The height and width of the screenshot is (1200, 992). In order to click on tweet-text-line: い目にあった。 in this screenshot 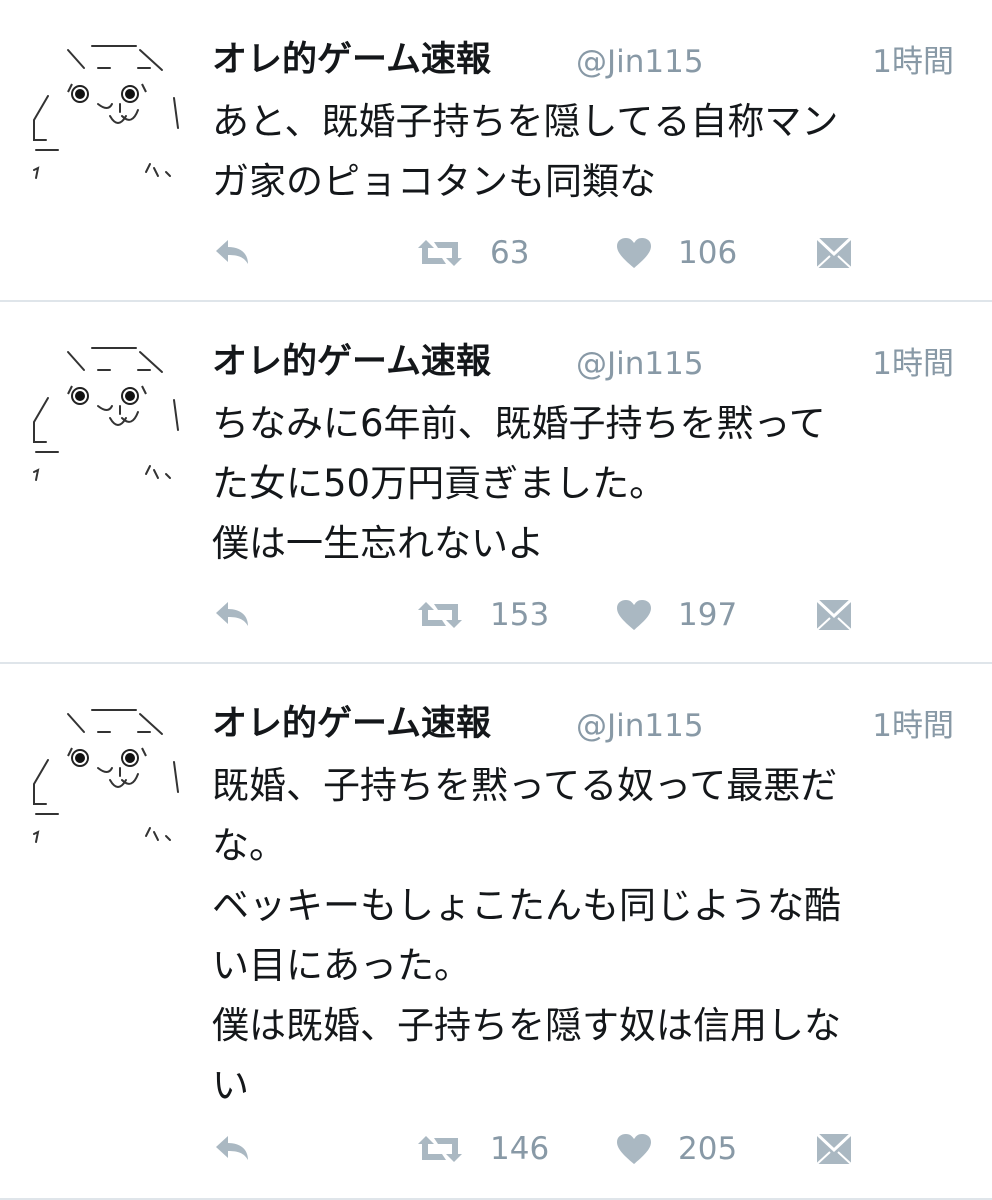, I will do `click(341, 965)`.